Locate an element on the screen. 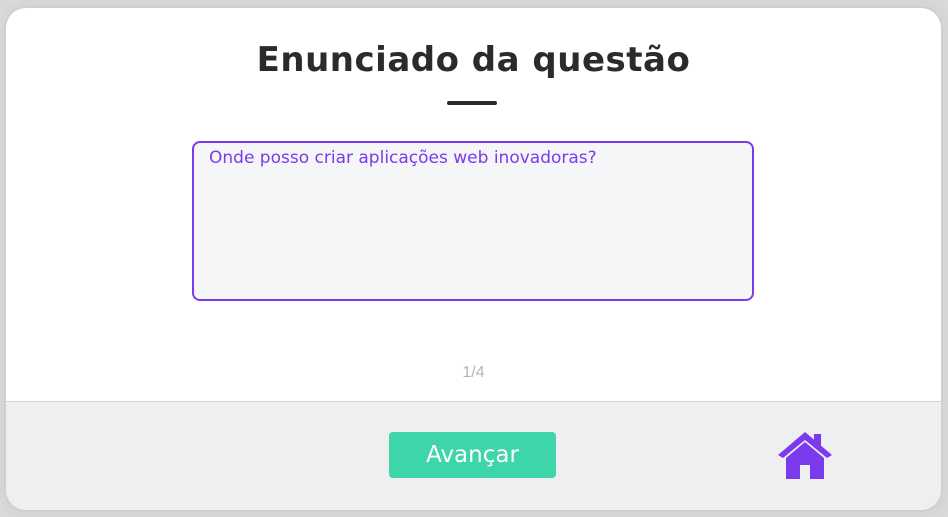 The width and height of the screenshot is (948, 517). home-button is located at coordinates (805, 456).